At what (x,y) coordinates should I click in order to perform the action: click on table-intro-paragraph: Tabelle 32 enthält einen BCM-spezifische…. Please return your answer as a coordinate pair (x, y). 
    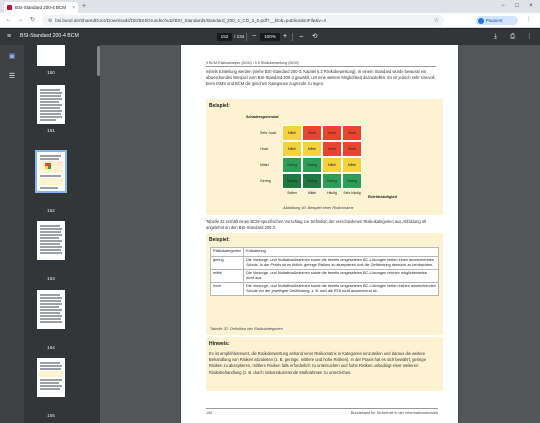
    Looking at the image, I should click on (316, 225).